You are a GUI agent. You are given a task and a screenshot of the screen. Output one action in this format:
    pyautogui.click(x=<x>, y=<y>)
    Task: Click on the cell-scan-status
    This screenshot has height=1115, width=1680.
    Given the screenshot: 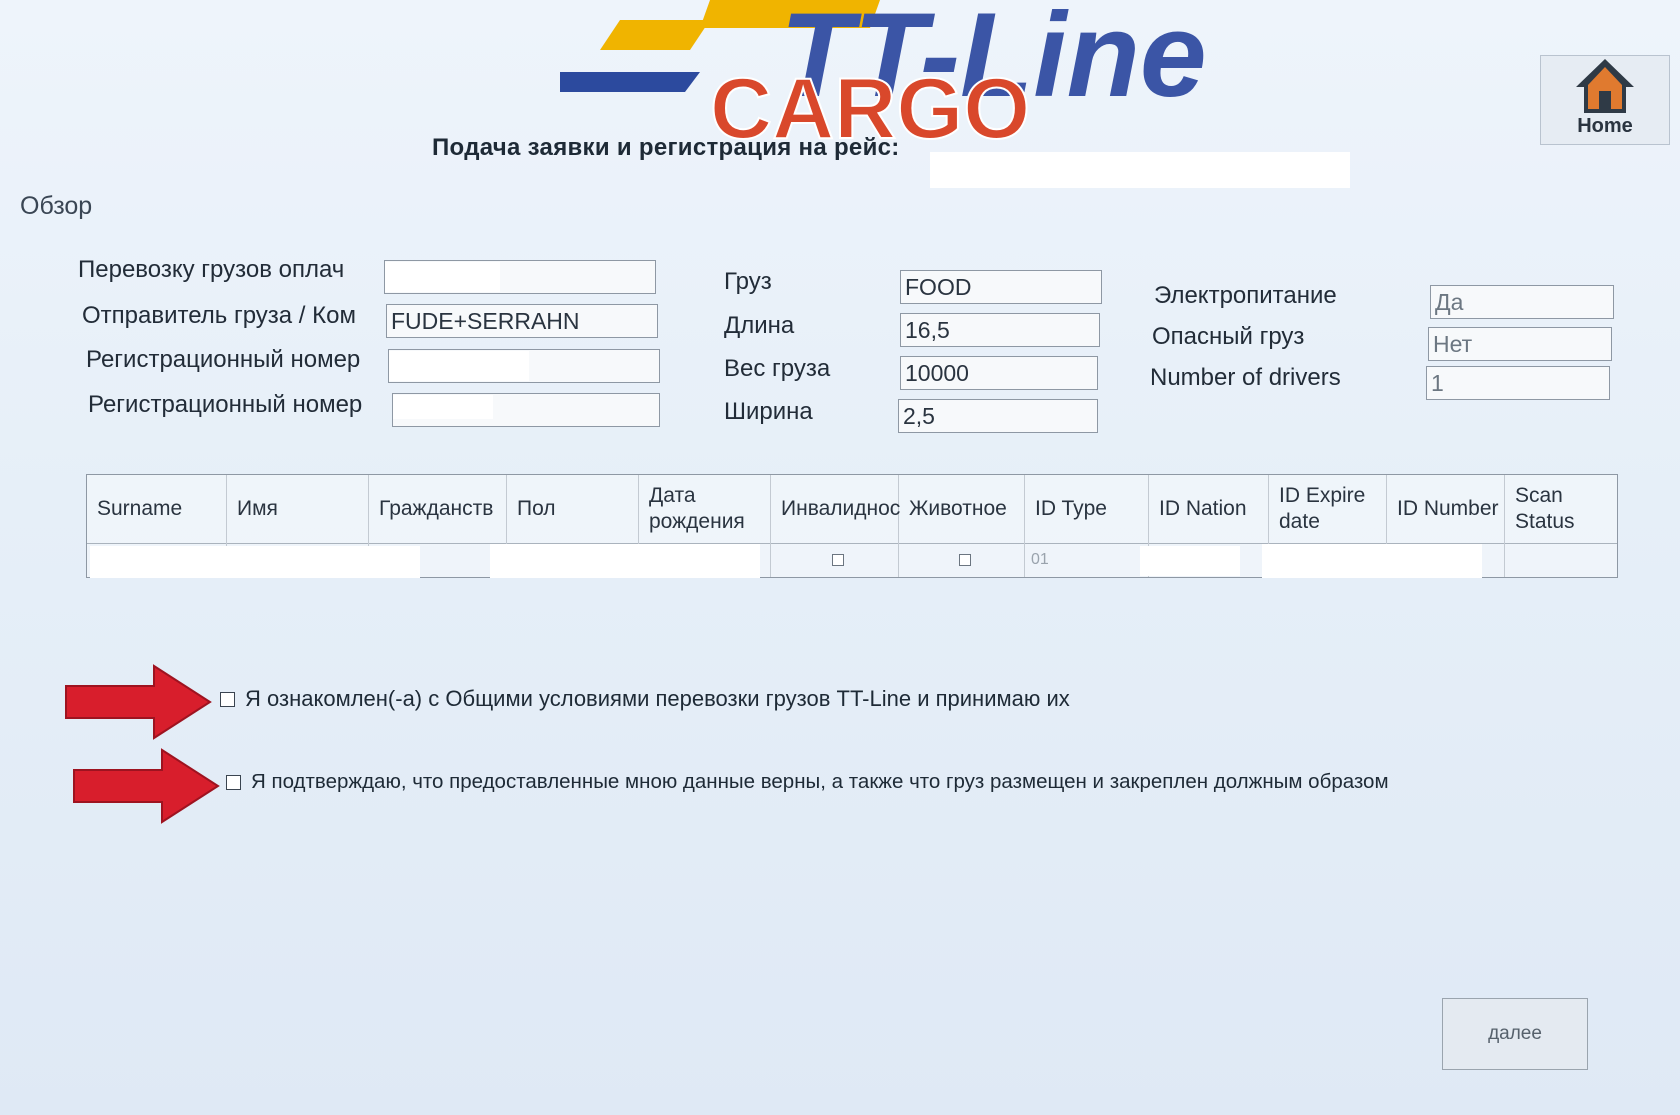 What is the action you would take?
    pyautogui.click(x=1561, y=560)
    